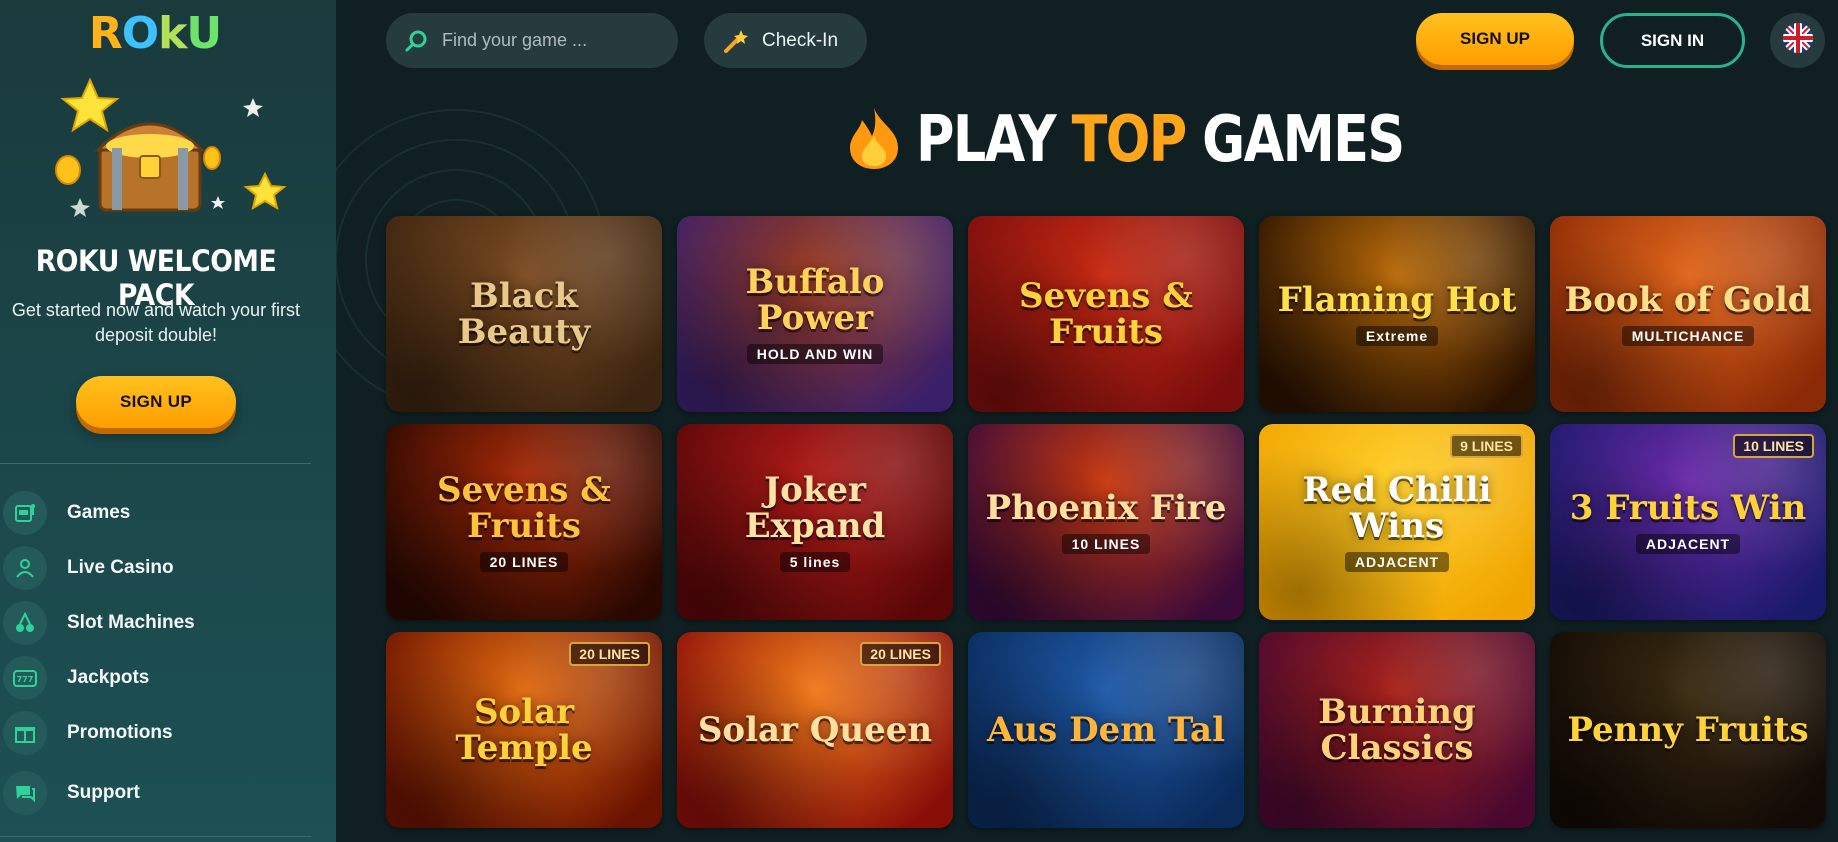 This screenshot has width=1838, height=842. I want to click on search-icon, so click(417, 41).